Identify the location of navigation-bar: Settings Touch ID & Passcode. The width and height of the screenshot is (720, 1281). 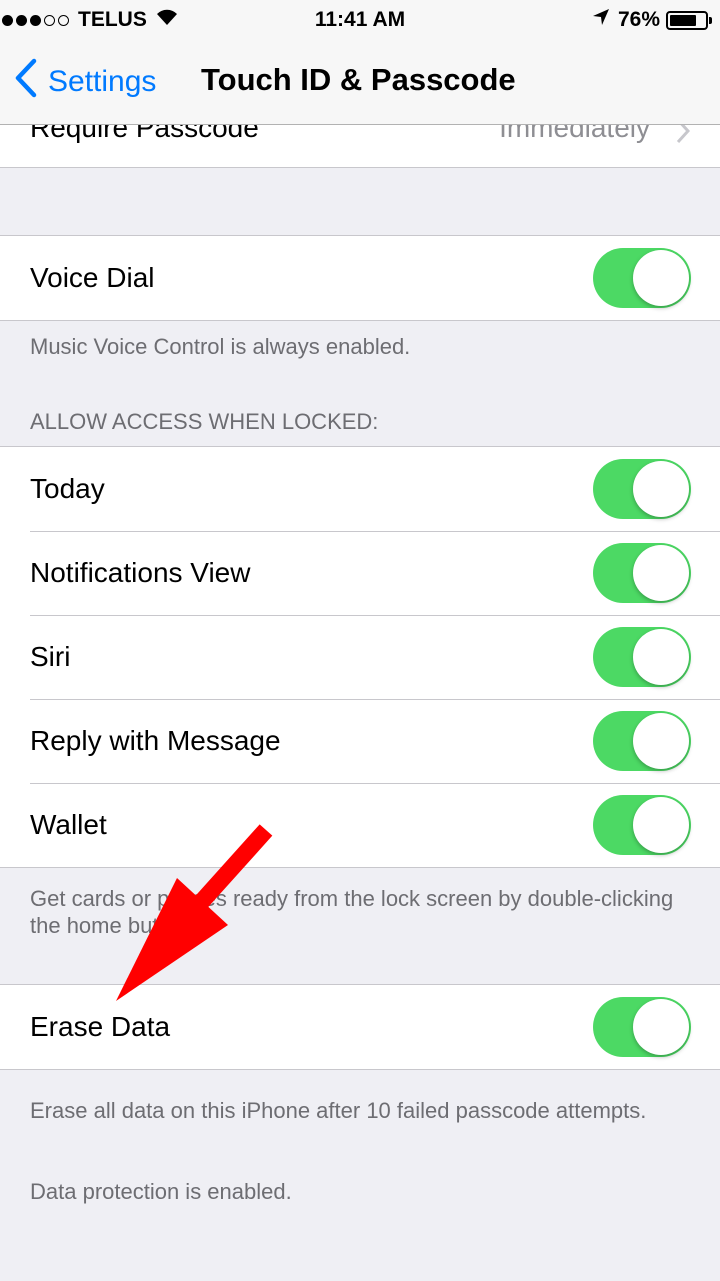
(360, 82).